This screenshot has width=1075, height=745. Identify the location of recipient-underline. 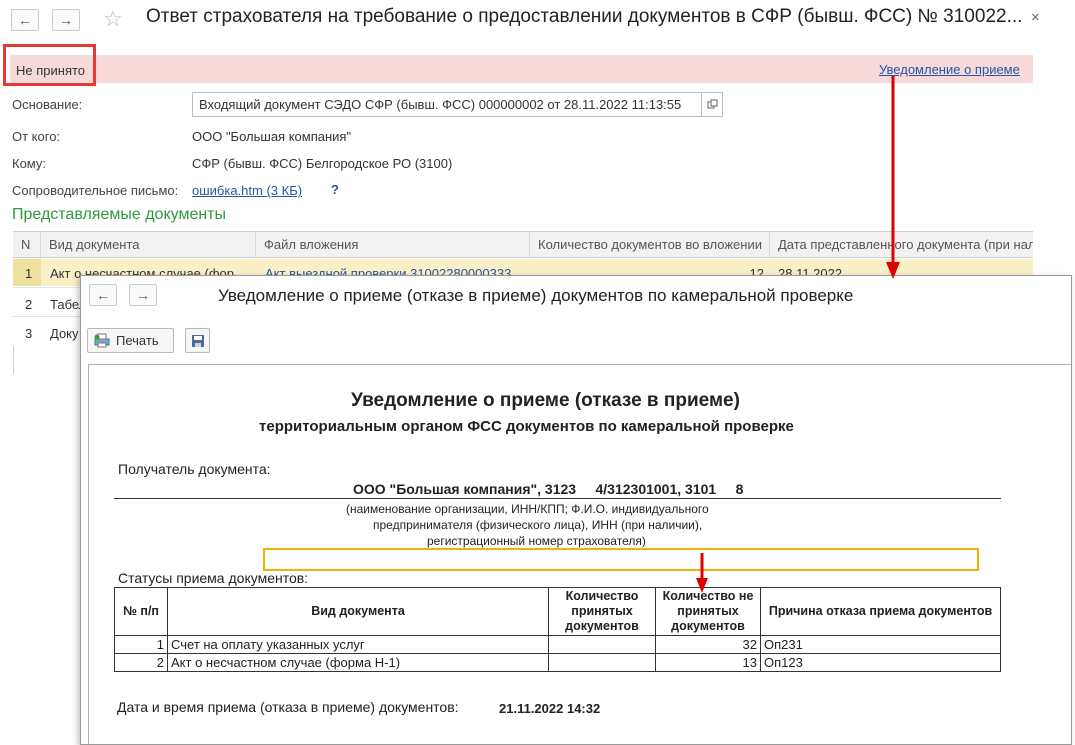
(557, 498).